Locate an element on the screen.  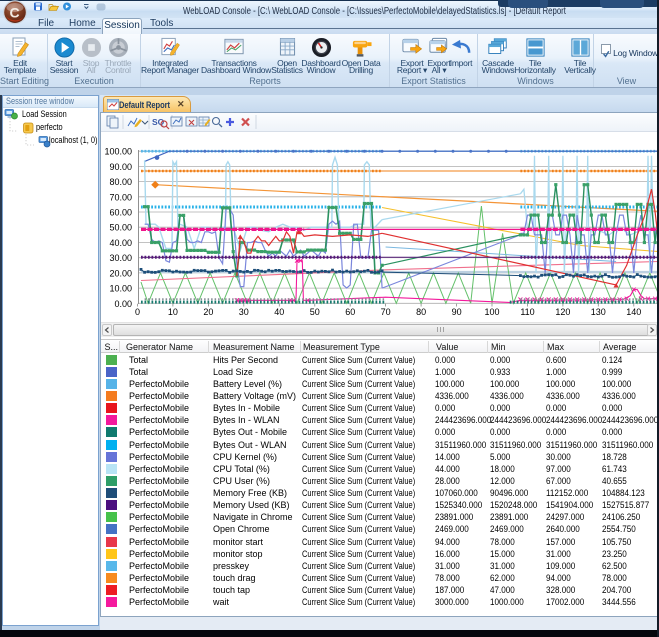
svg-text: 40.00 is located at coordinates (120, 243).